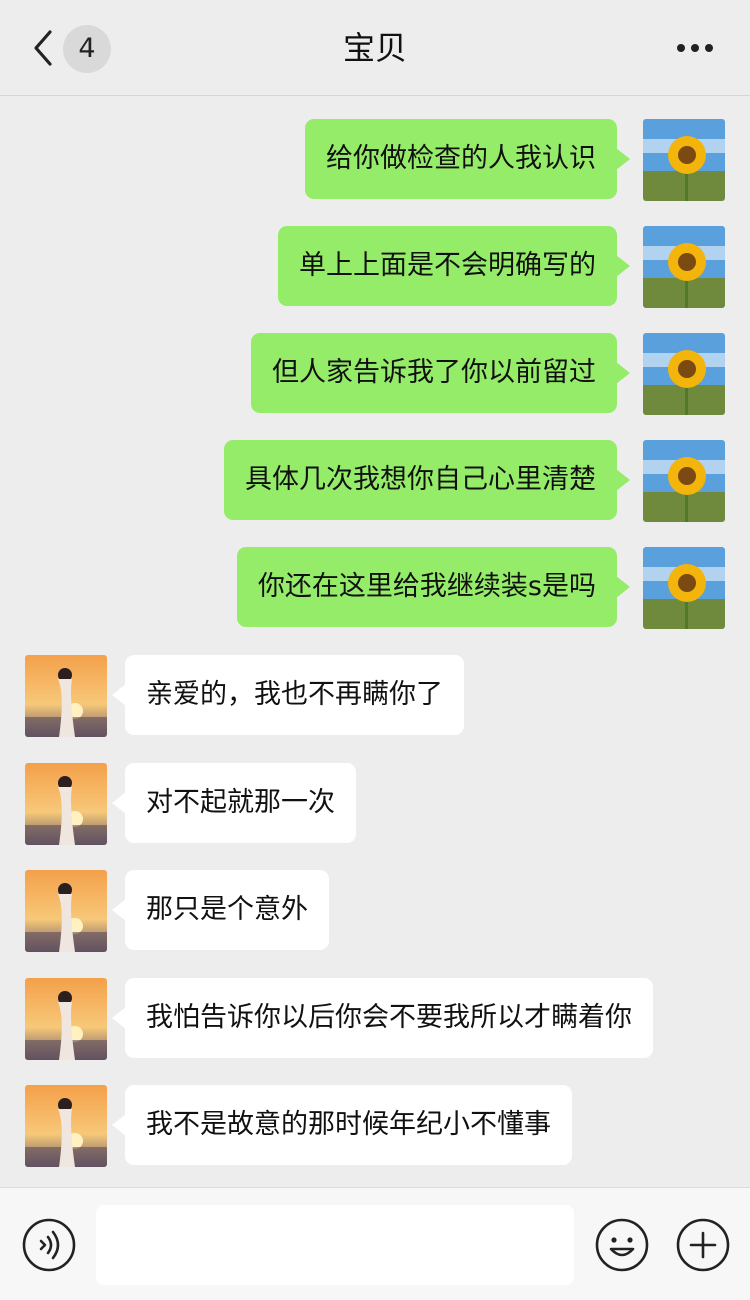  I want to click on message-row: 单上上面是不会明确写的, so click(375, 267).